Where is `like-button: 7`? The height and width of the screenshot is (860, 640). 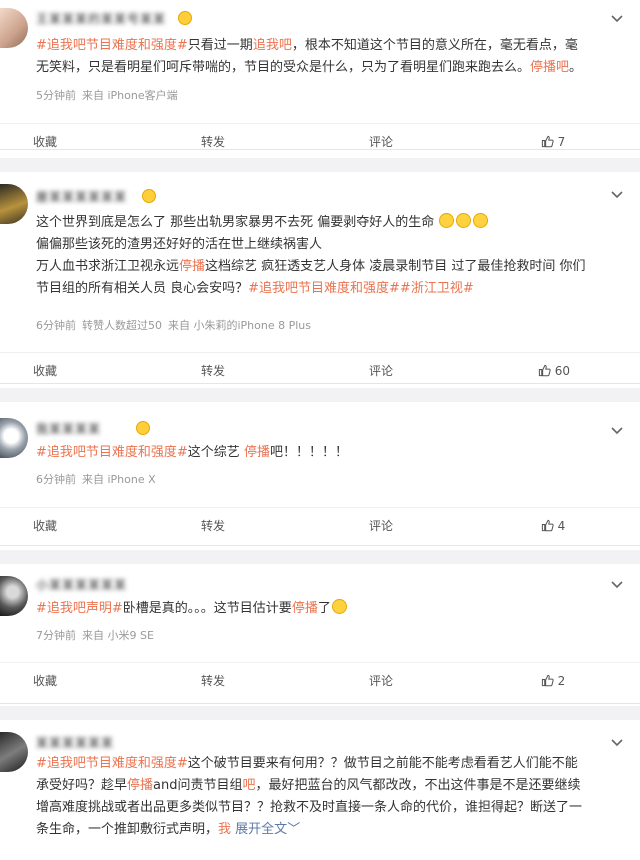
like-button: 7 is located at coordinates (553, 142).